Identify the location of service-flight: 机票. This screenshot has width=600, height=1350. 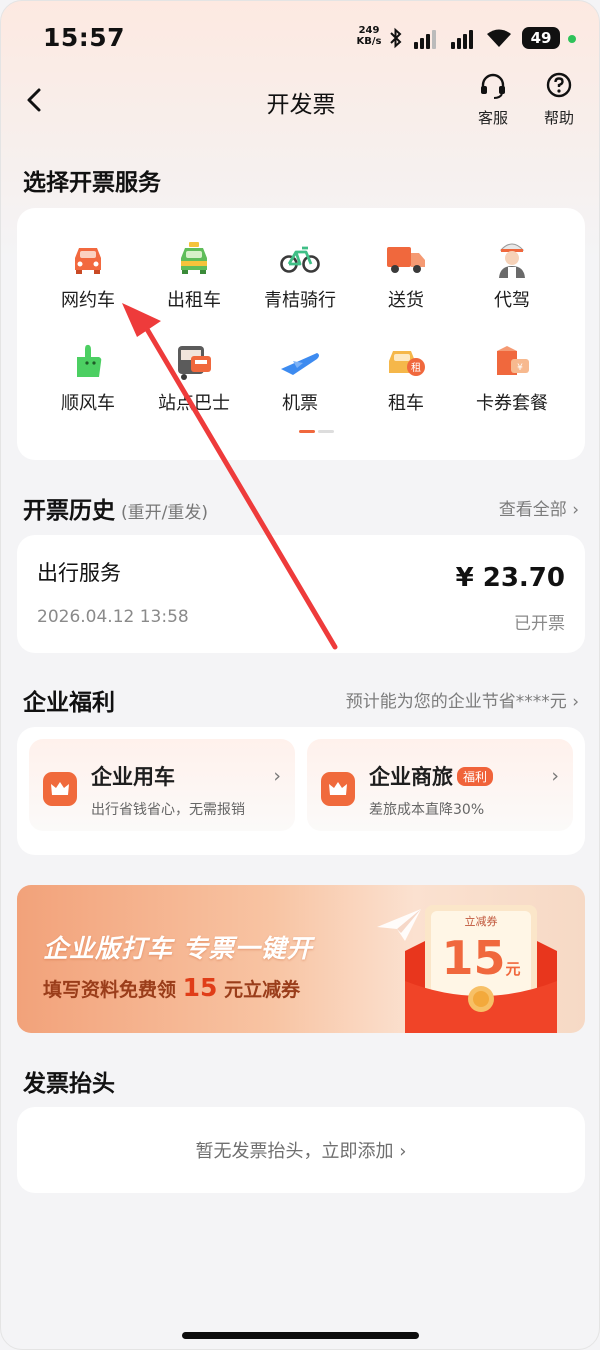
(300, 378).